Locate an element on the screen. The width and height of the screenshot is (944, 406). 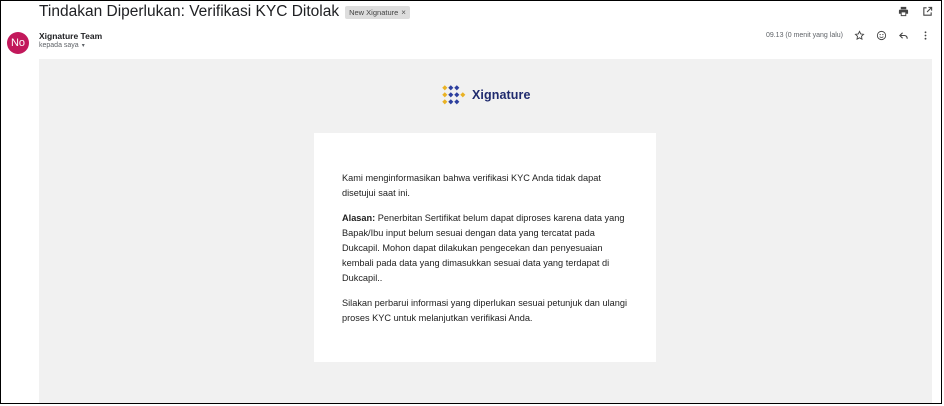
brand-logo: Xignature is located at coordinates (486, 95).